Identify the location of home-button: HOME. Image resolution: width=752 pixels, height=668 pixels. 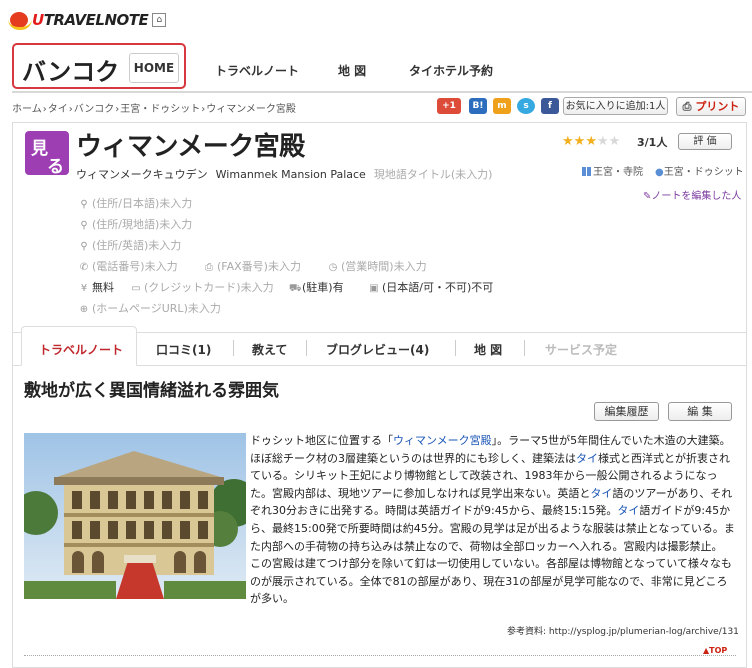
(154, 68).